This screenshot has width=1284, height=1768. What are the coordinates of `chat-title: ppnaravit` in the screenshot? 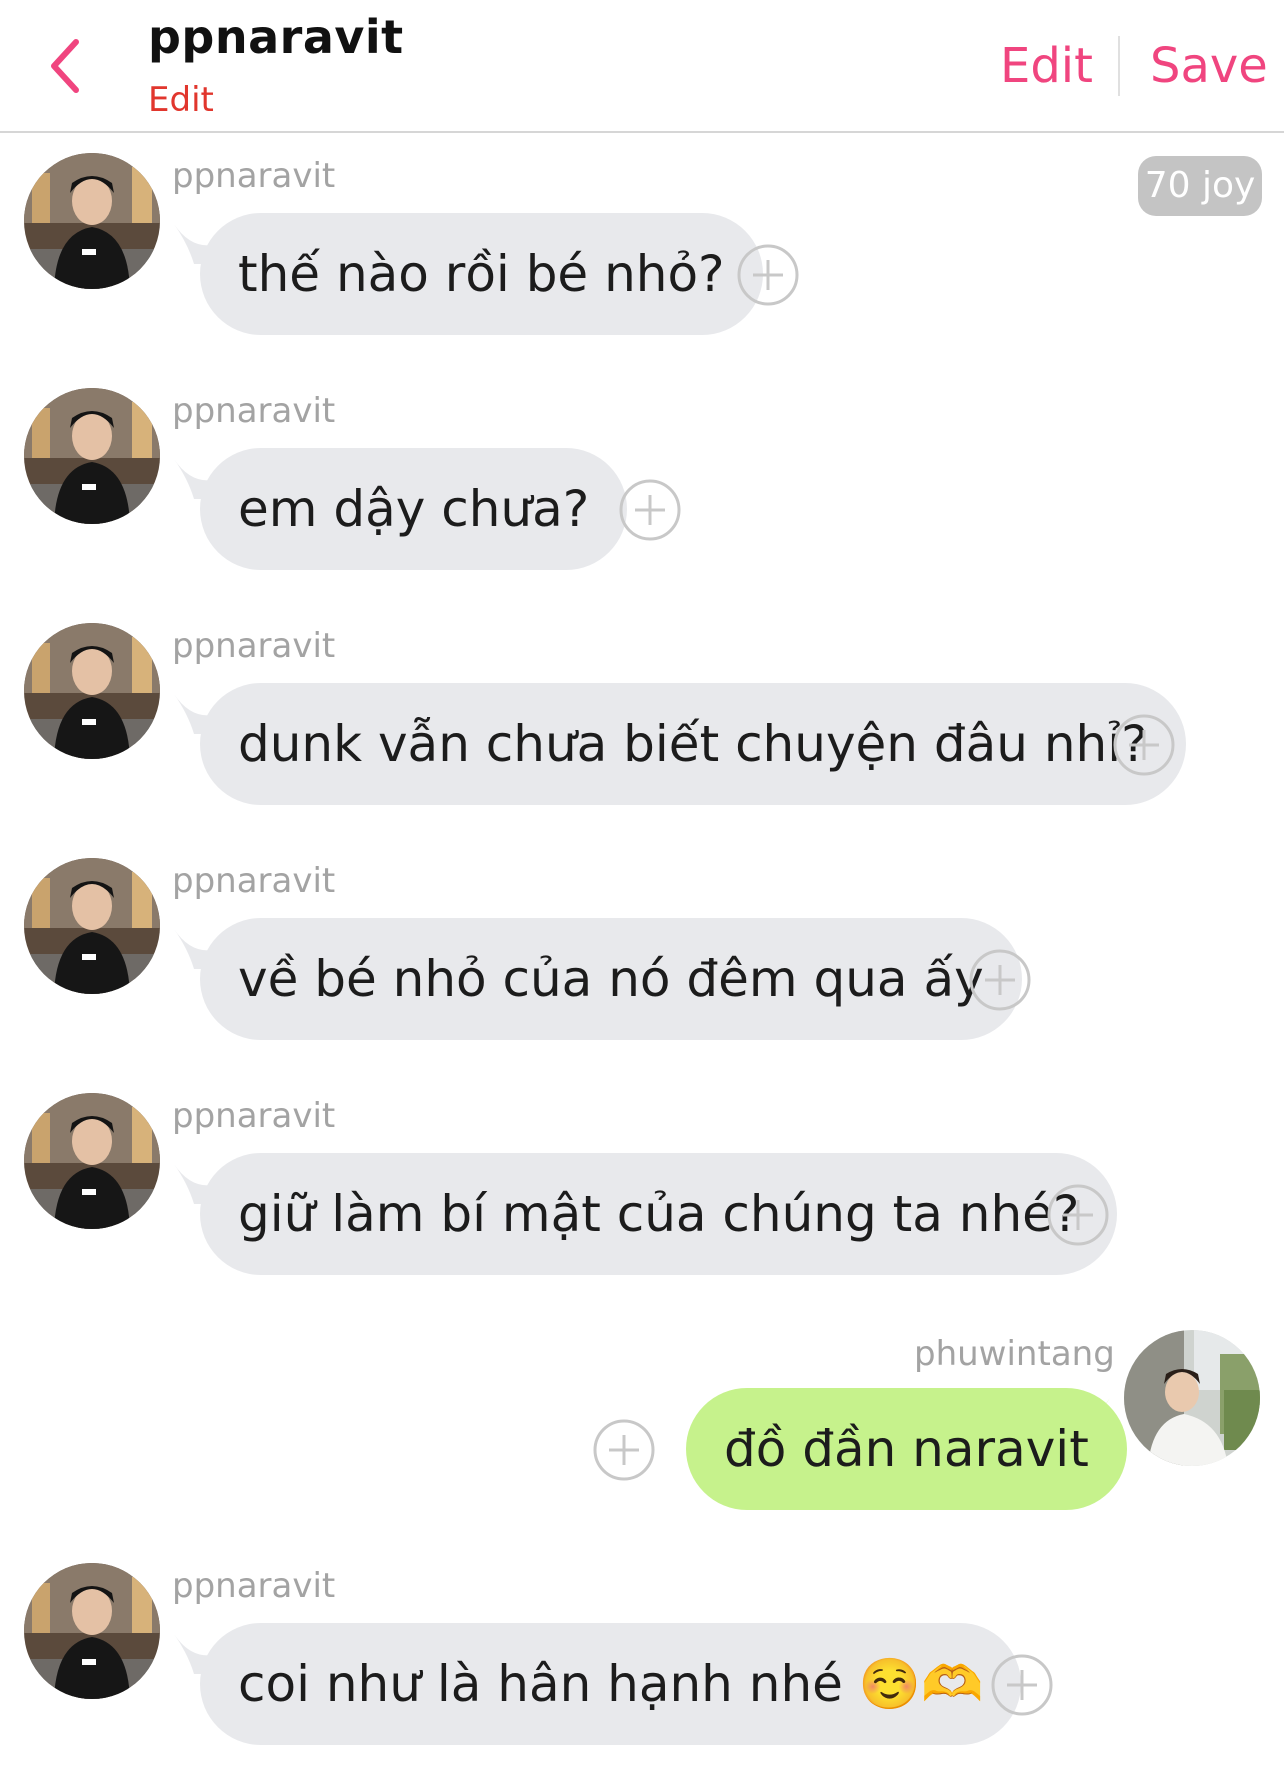 It's located at (276, 37).